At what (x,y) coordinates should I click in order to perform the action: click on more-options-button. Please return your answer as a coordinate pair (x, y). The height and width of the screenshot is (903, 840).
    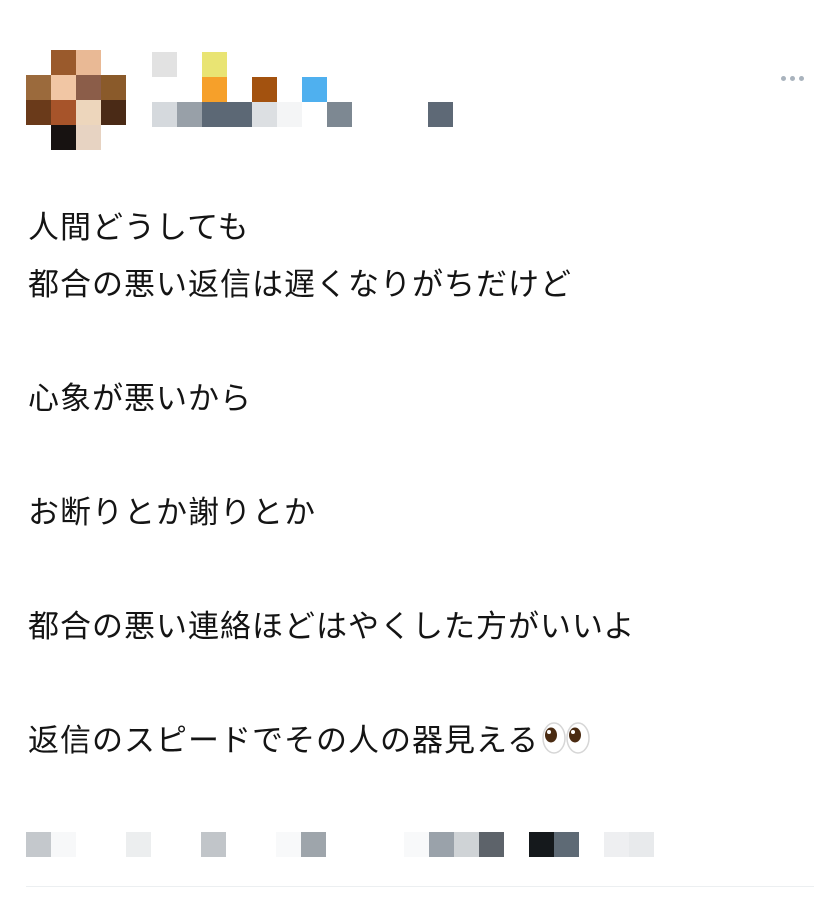
    Looking at the image, I should click on (792, 78).